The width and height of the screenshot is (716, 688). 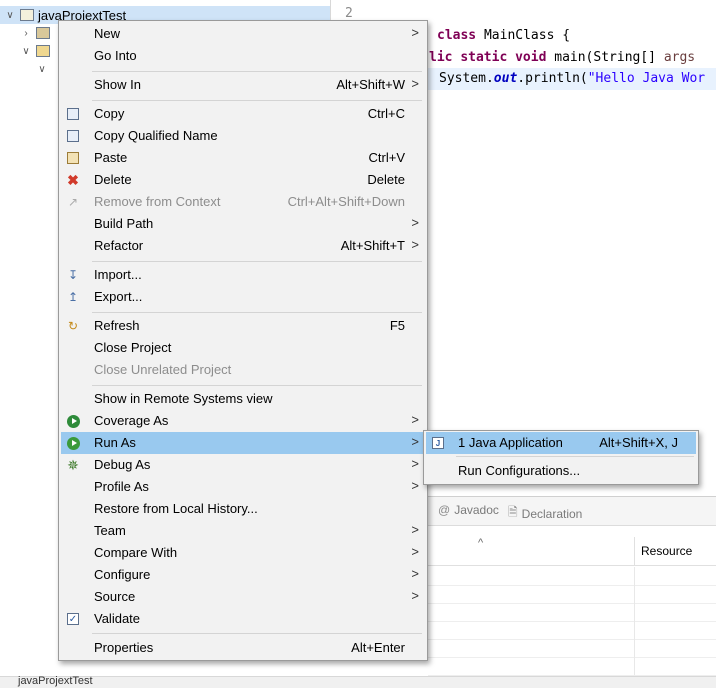 What do you see at coordinates (386, 113) in the screenshot?
I see `menu-item-shortcut: Ctrl+C` at bounding box center [386, 113].